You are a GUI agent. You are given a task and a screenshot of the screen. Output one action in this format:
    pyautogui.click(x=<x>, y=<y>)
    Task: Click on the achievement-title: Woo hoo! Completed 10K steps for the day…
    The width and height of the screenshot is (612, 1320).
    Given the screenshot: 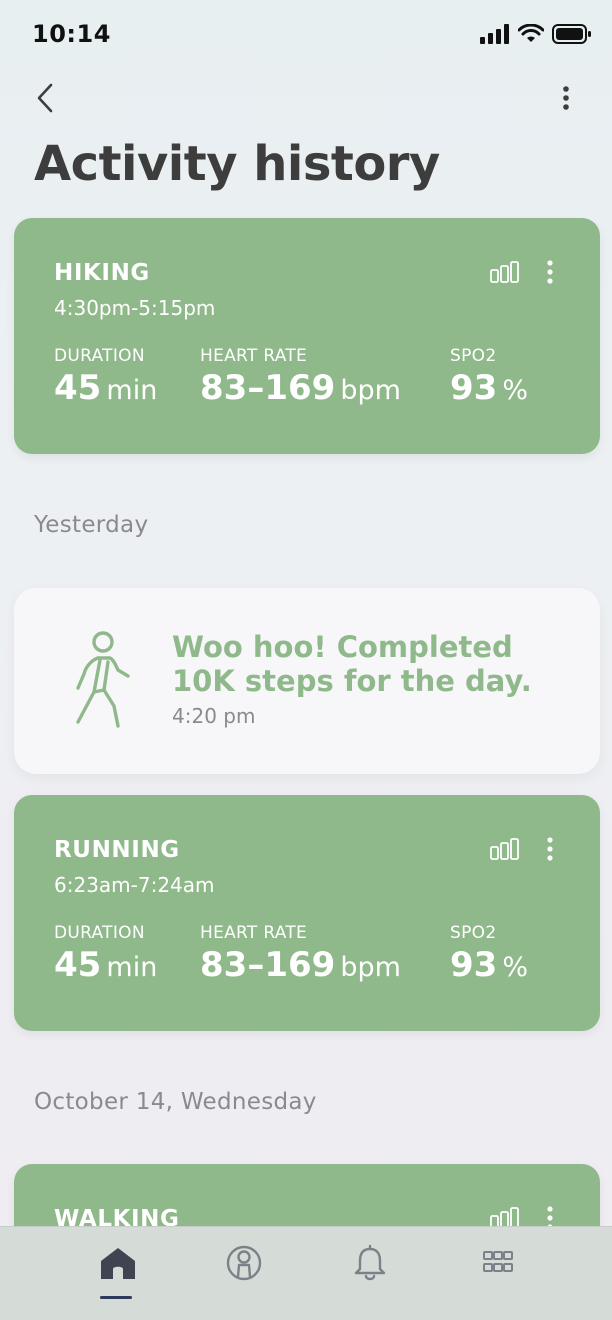 What is the action you would take?
    pyautogui.click(x=352, y=664)
    